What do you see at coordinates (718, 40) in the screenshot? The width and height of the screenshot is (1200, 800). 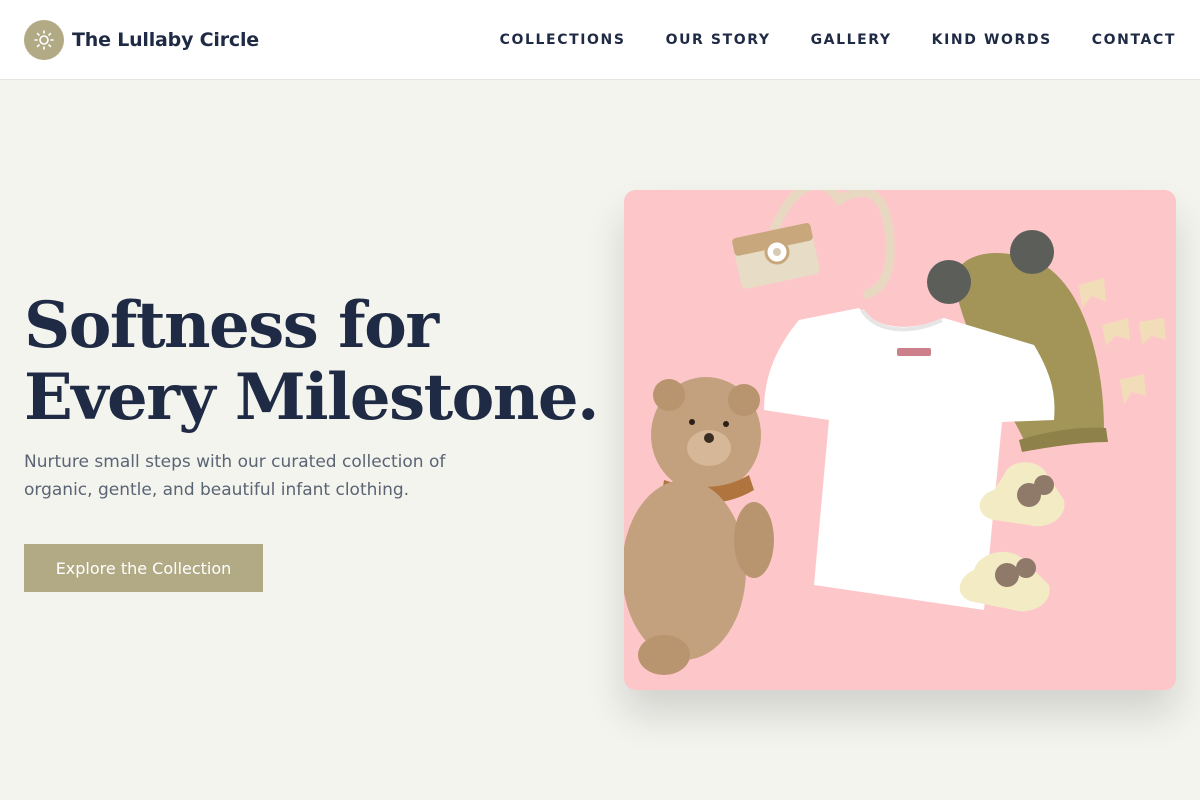 I see `nav-our-story: OUR STORY` at bounding box center [718, 40].